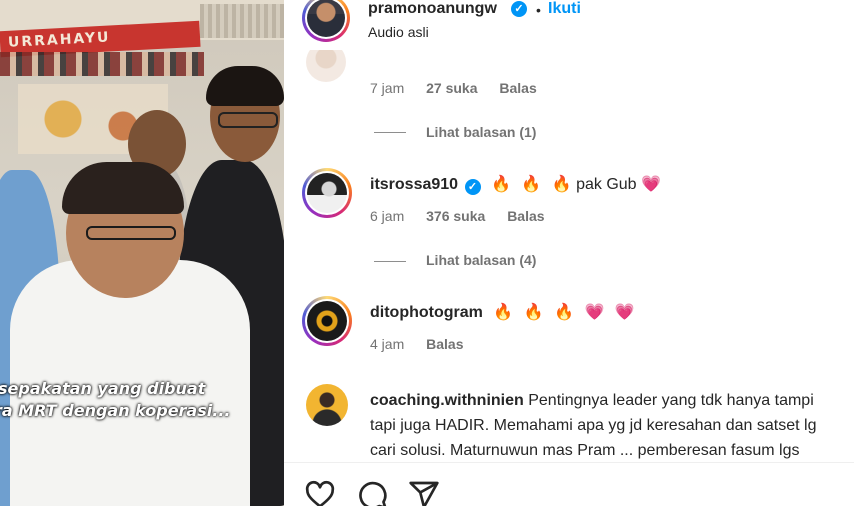 The height and width of the screenshot is (506, 854). What do you see at coordinates (414, 184) in the screenshot?
I see `commenter-username: itsrossa910` at bounding box center [414, 184].